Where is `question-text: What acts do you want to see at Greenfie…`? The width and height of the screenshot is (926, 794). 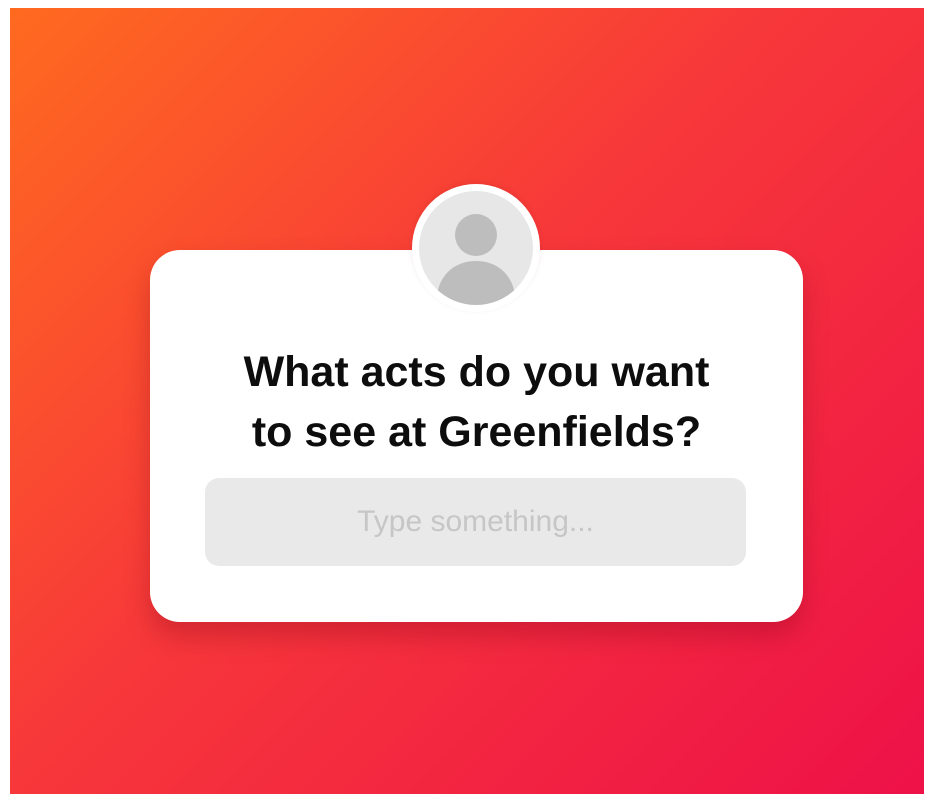 question-text: What acts do you want to see at Greenfie… is located at coordinates (476, 402).